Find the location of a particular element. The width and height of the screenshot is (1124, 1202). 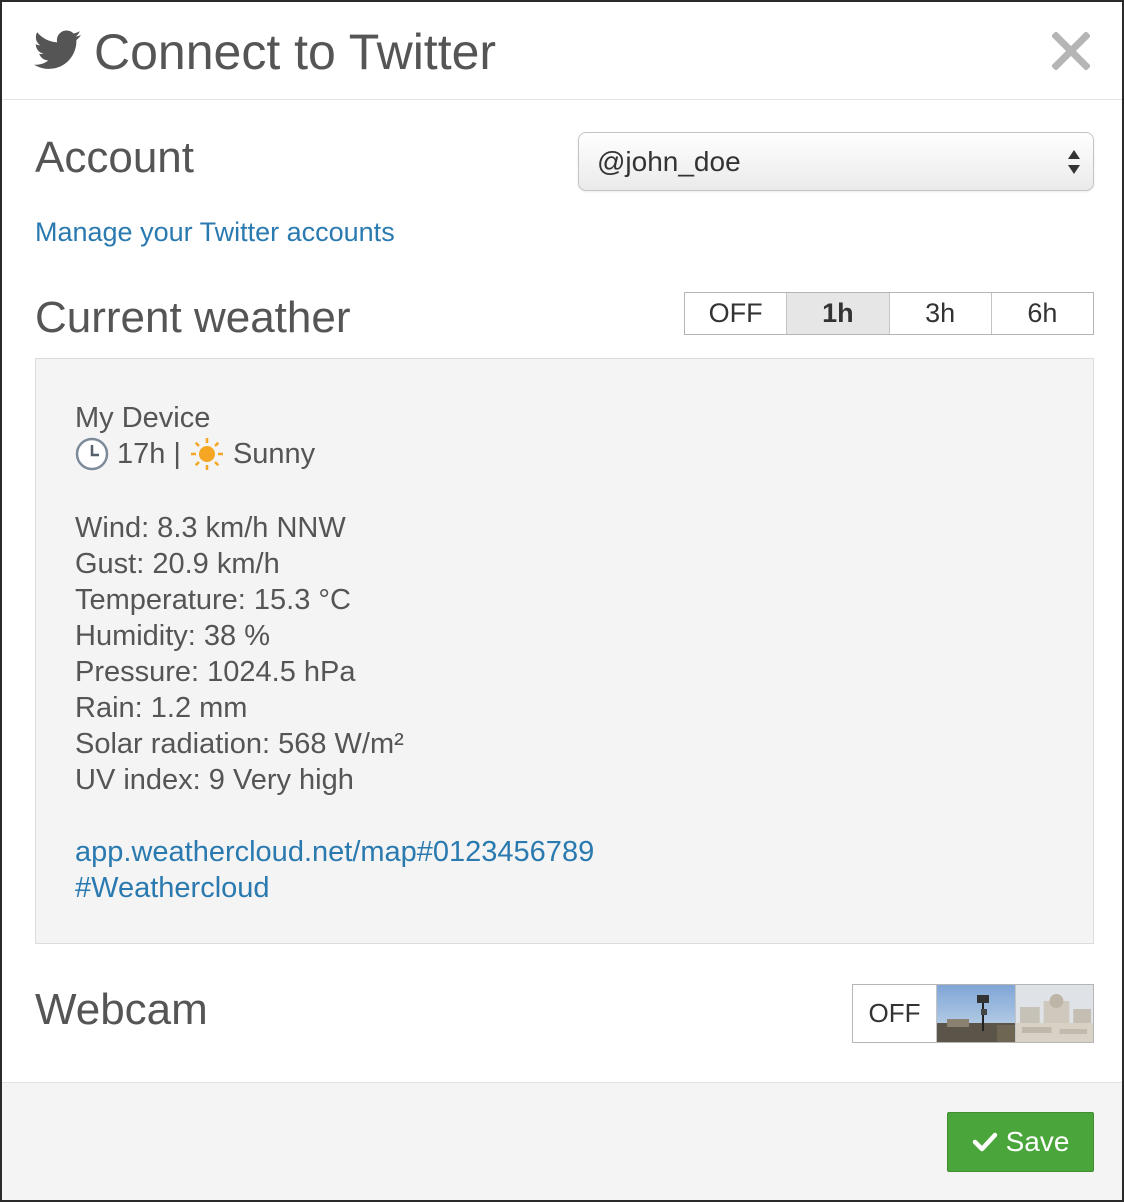

preview-hashtag: #Weathercloud is located at coordinates (172, 888).